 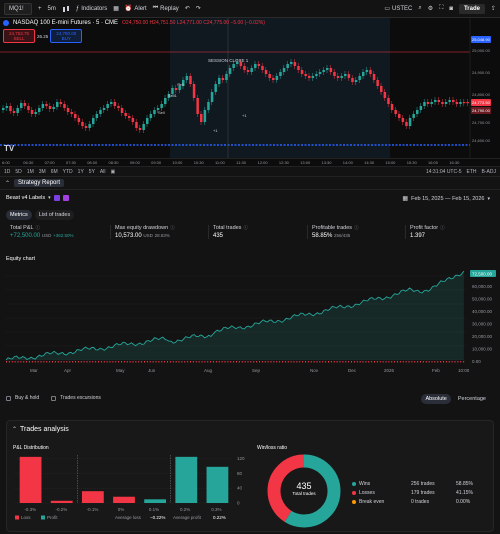 I want to click on indicators-button: ƒ Indicators, so click(x=91, y=9).